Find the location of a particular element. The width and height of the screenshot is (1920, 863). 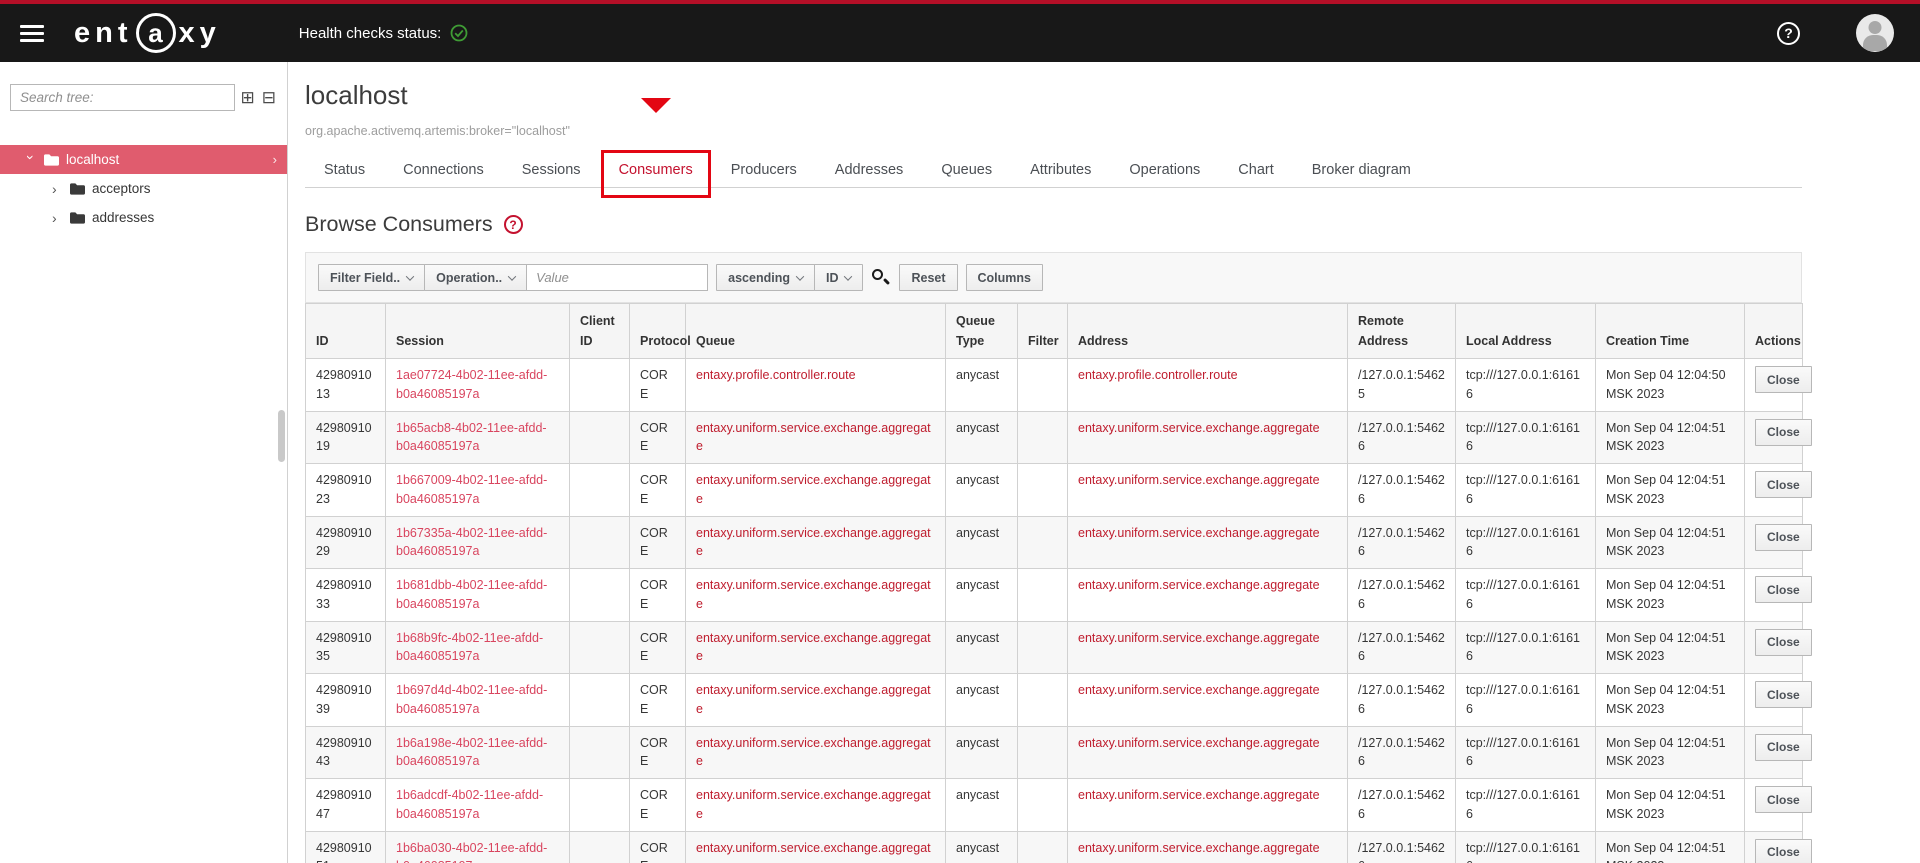

session-link: 1b6a198e-4b02-11ee-afdd-b0a46085197a is located at coordinates (471, 752).